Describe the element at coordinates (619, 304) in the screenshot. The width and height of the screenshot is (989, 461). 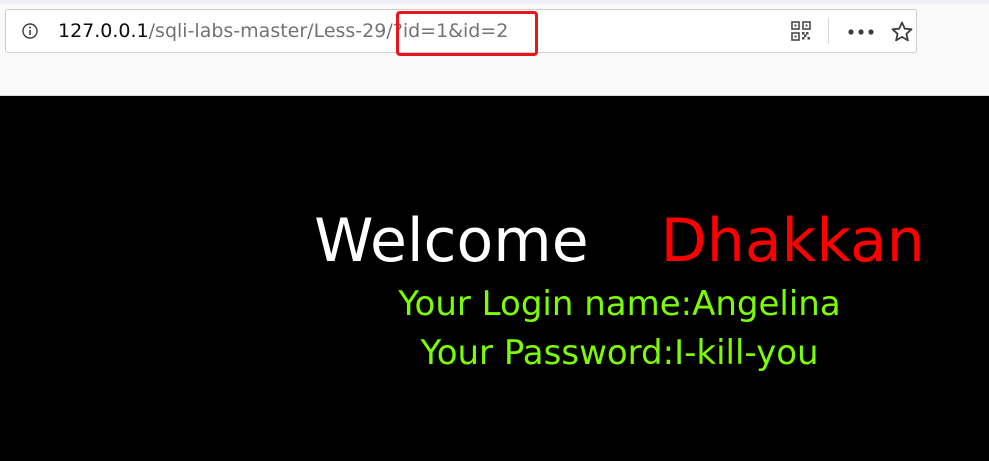
I see `login-name-line: Your Login name:Angelina` at that location.